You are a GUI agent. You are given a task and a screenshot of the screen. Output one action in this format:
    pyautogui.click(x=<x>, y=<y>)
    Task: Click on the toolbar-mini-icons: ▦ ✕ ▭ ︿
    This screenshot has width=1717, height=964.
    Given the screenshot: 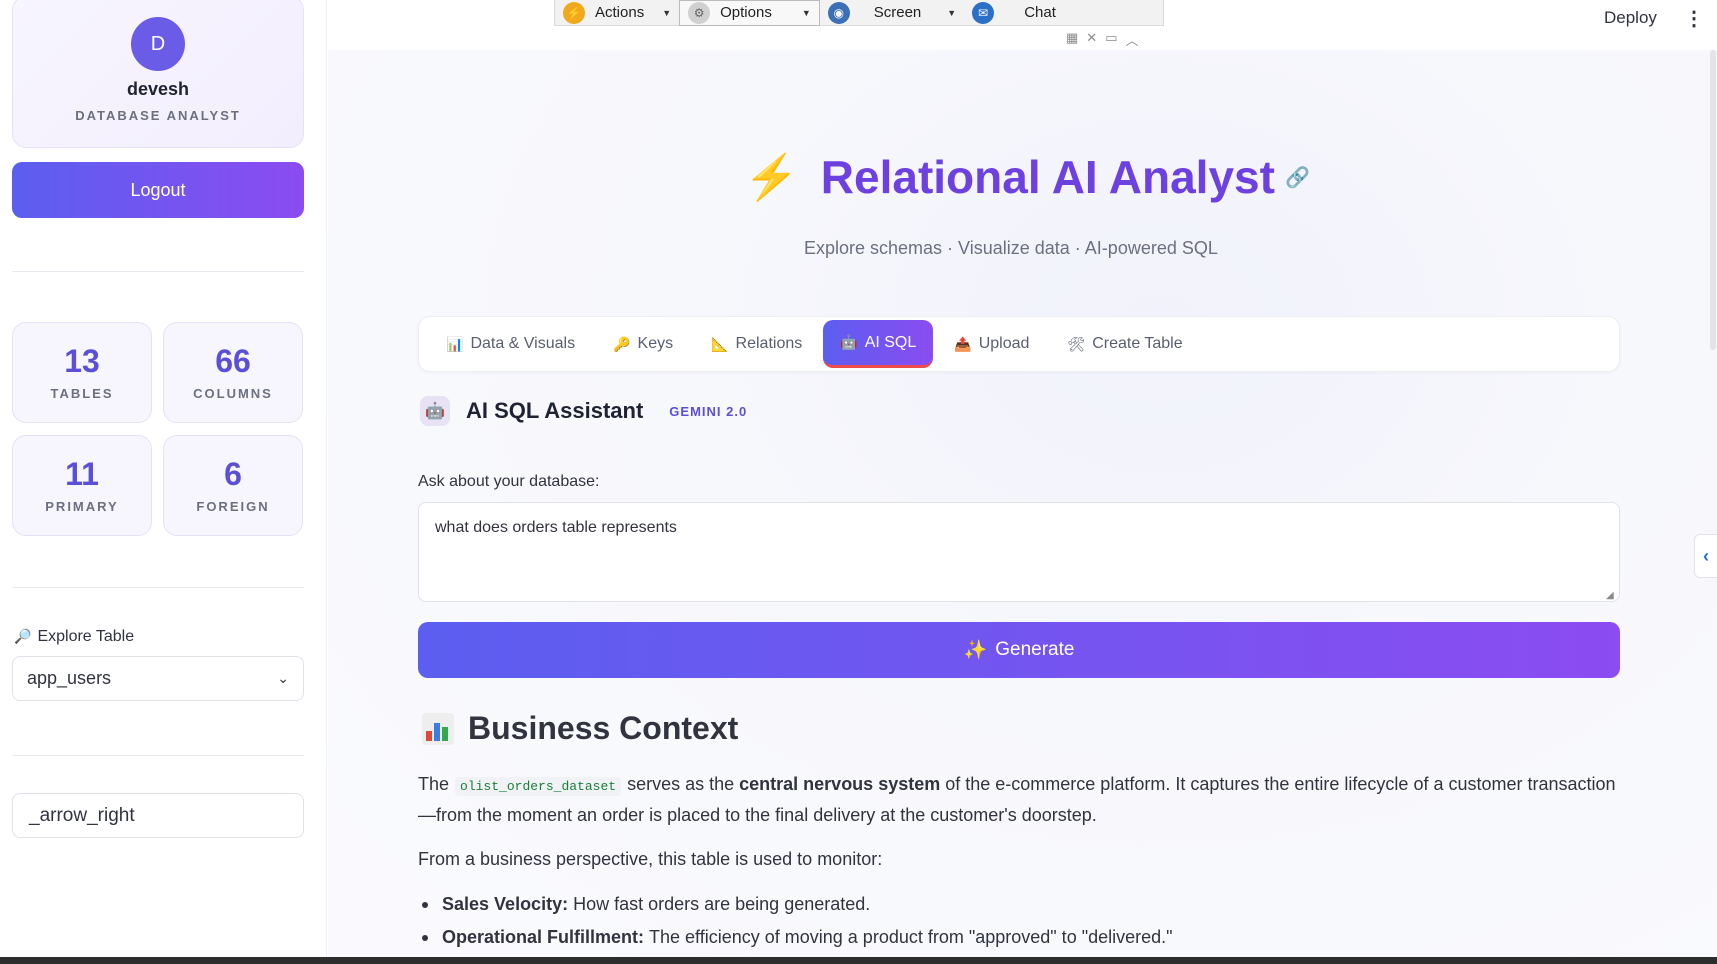 What is the action you would take?
    pyautogui.click(x=1102, y=39)
    